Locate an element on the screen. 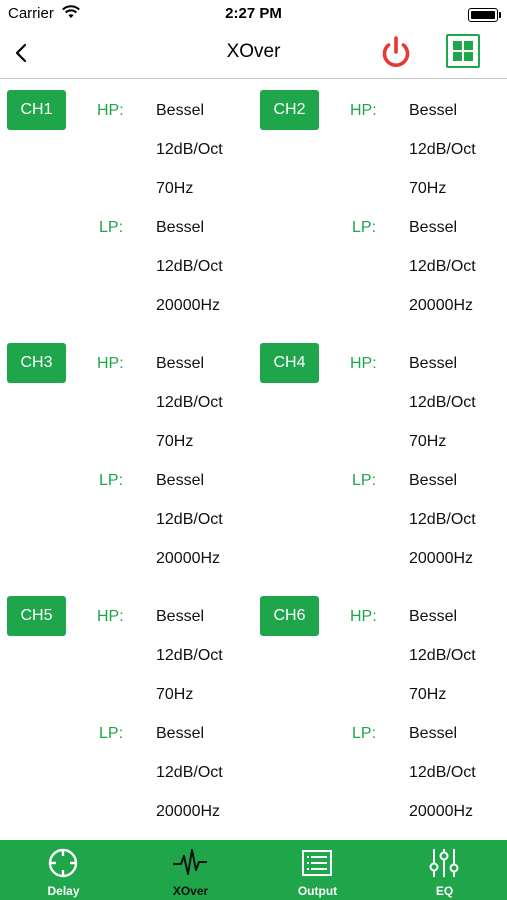 Image resolution: width=507 pixels, height=900 pixels. list-icon is located at coordinates (317, 863).